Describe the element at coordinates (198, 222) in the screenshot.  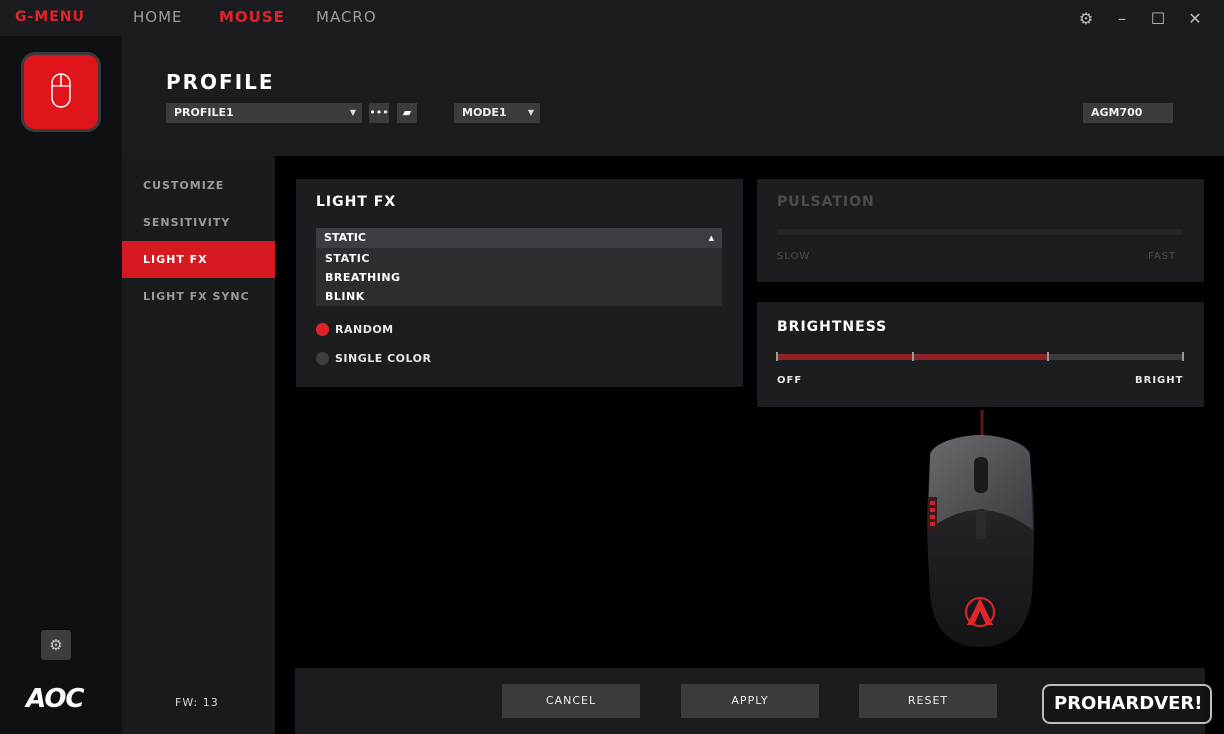
I see `sidebar-item-sensitivity: SENSITIVITY` at that location.